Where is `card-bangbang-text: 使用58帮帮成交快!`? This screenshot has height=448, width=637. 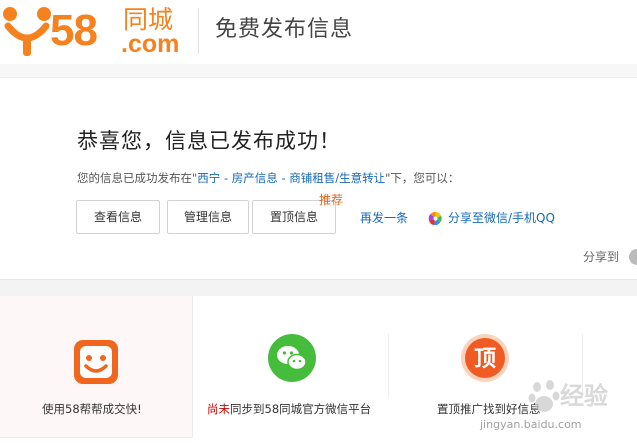
card-bangbang-text: 使用58帮帮成交快! is located at coordinates (92, 409).